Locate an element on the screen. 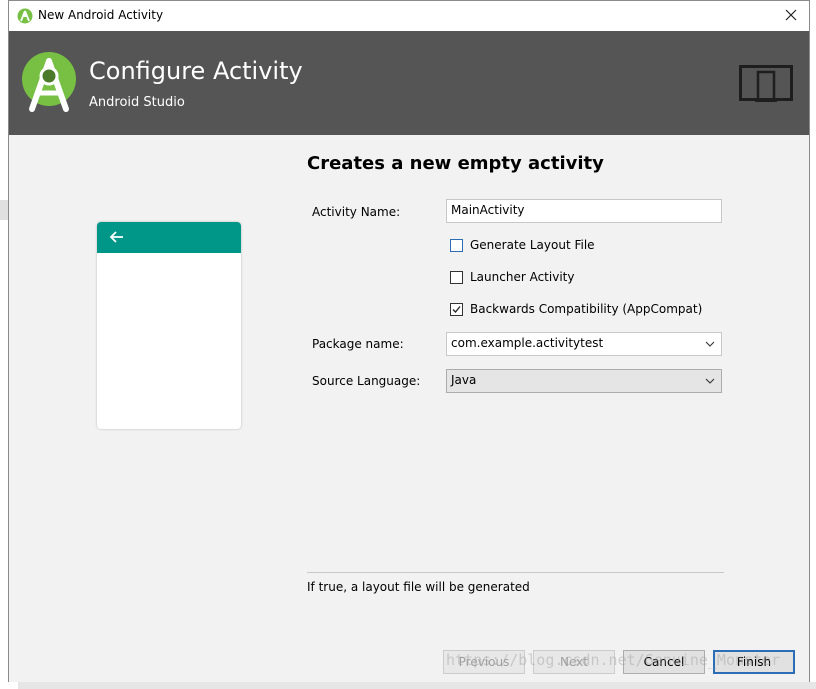  header-subtitle: Android Studio is located at coordinates (137, 102).